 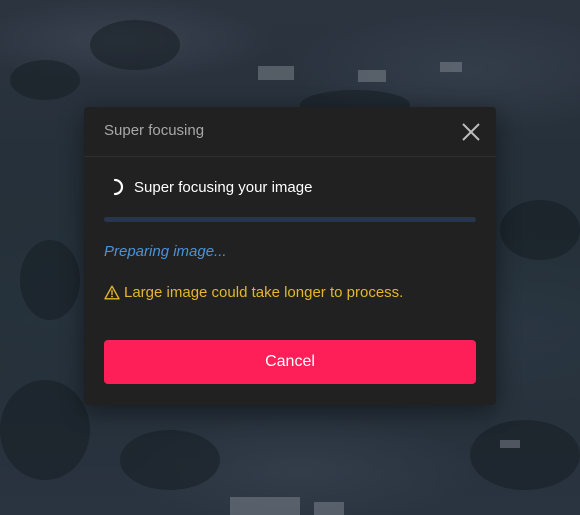 I want to click on progress-bar, so click(x=290, y=219).